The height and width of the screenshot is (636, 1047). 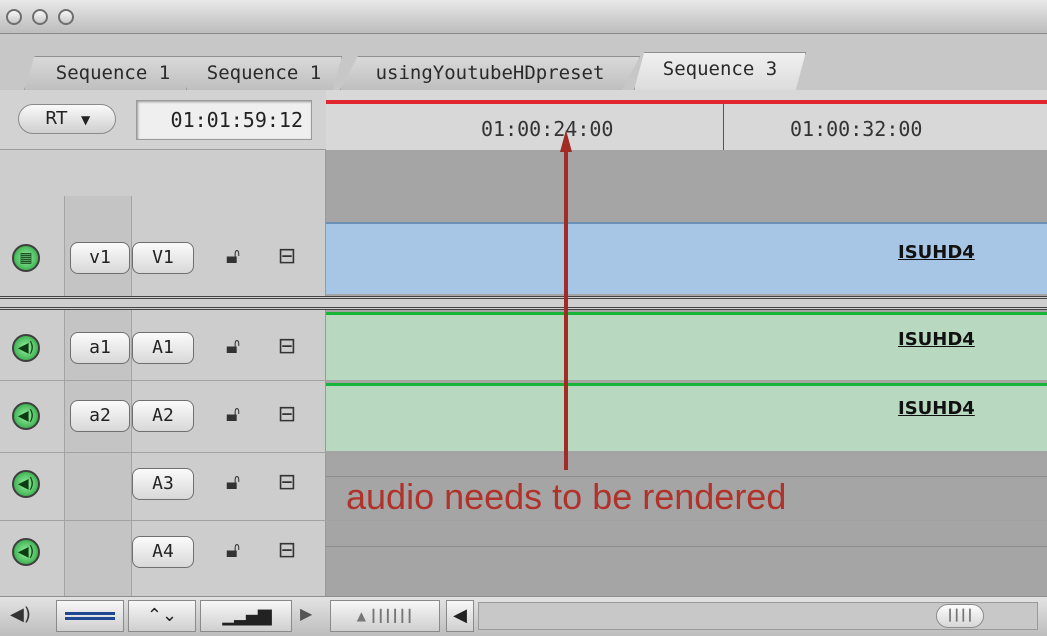 What do you see at coordinates (85, 120) in the screenshot?
I see `chevron-down-icon: ▼` at bounding box center [85, 120].